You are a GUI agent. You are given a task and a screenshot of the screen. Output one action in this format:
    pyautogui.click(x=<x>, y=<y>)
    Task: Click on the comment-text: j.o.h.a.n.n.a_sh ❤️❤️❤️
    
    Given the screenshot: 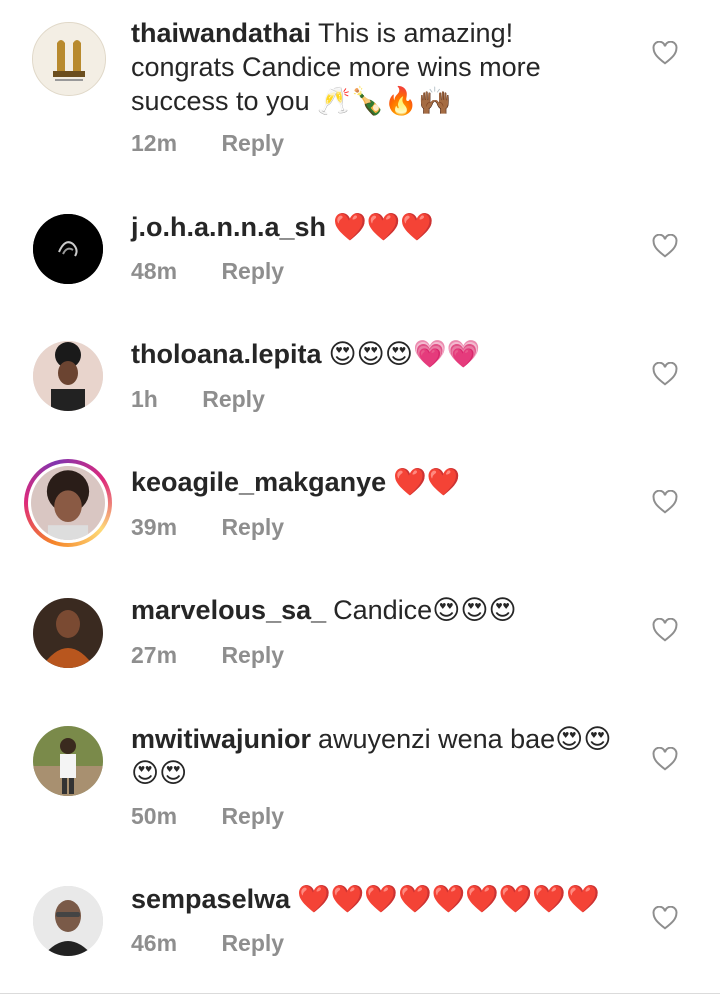 What is the action you would take?
    pyautogui.click(x=381, y=227)
    